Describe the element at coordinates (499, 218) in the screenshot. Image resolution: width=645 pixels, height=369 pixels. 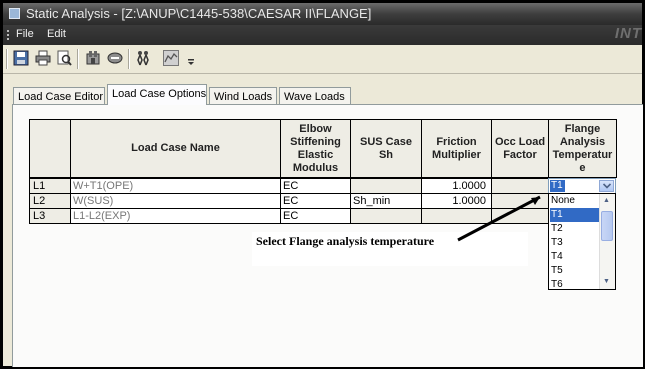
I see `annotation-arrow` at that location.